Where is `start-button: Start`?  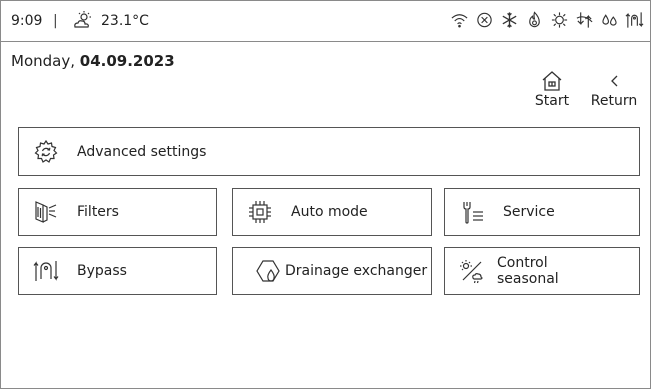 start-button: Start is located at coordinates (552, 89).